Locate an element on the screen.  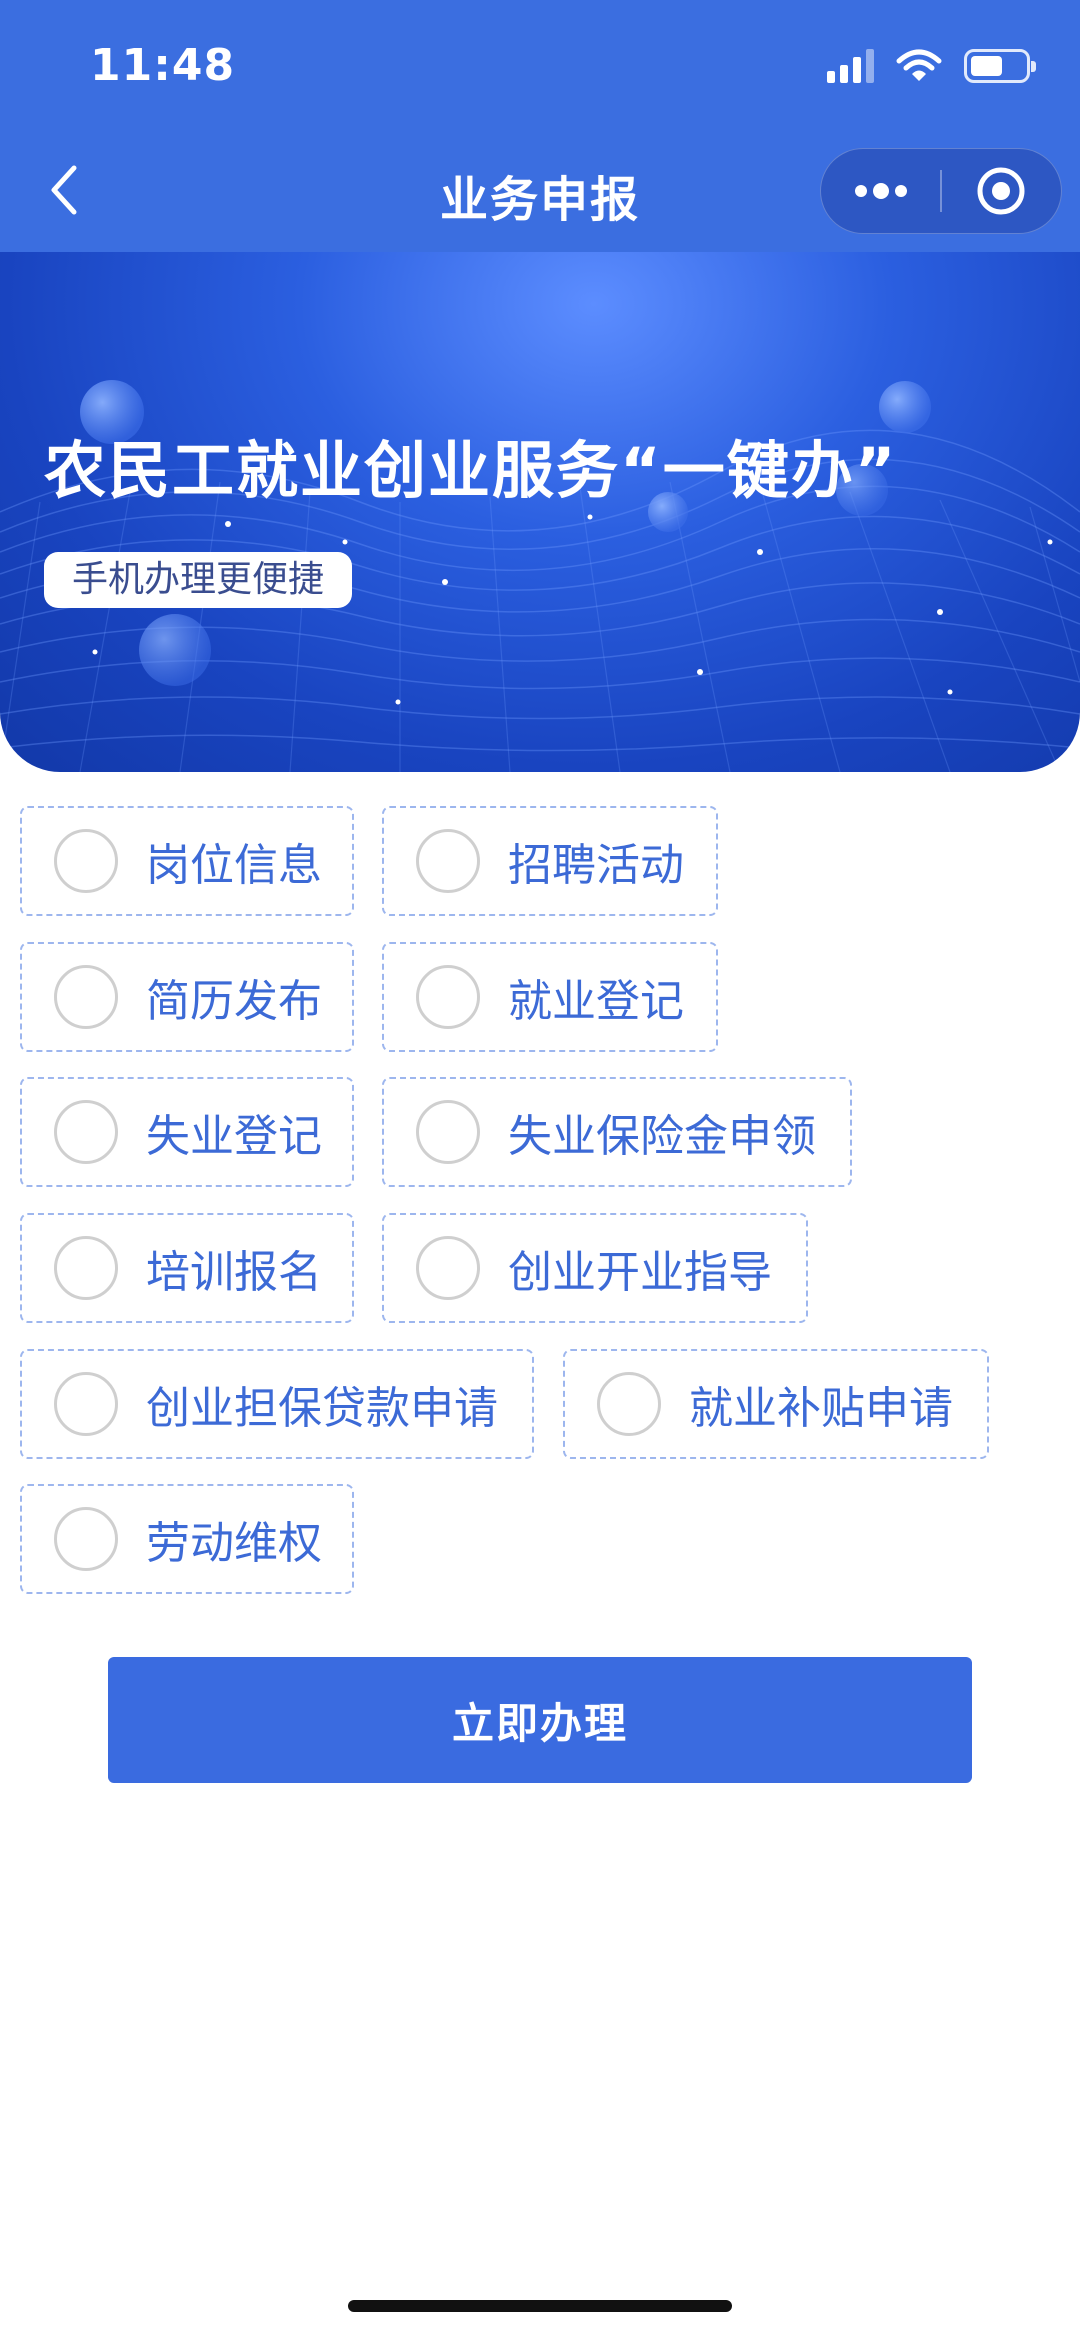
option-label: 招聘活动 is located at coordinates (596, 865).